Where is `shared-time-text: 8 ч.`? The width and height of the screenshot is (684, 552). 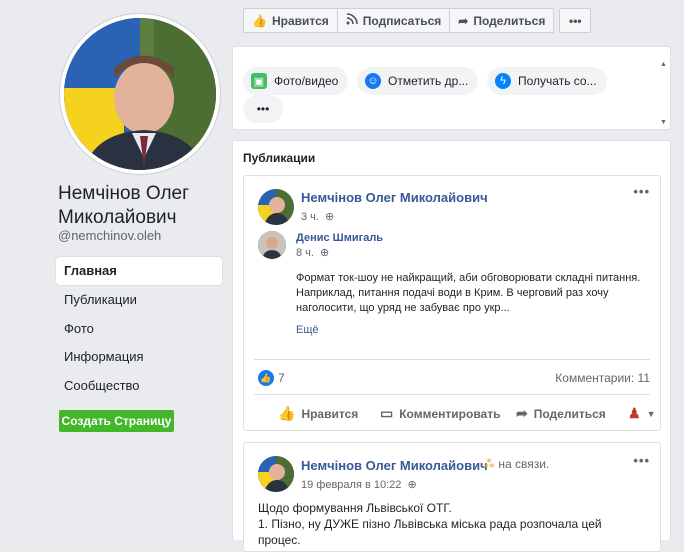
shared-time-text: 8 ч. is located at coordinates (305, 253).